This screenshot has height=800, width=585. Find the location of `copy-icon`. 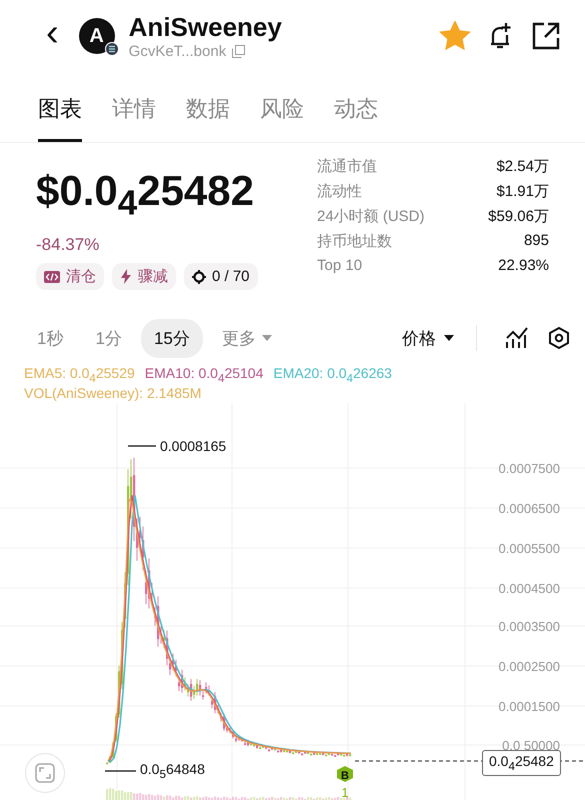

copy-icon is located at coordinates (239, 51).